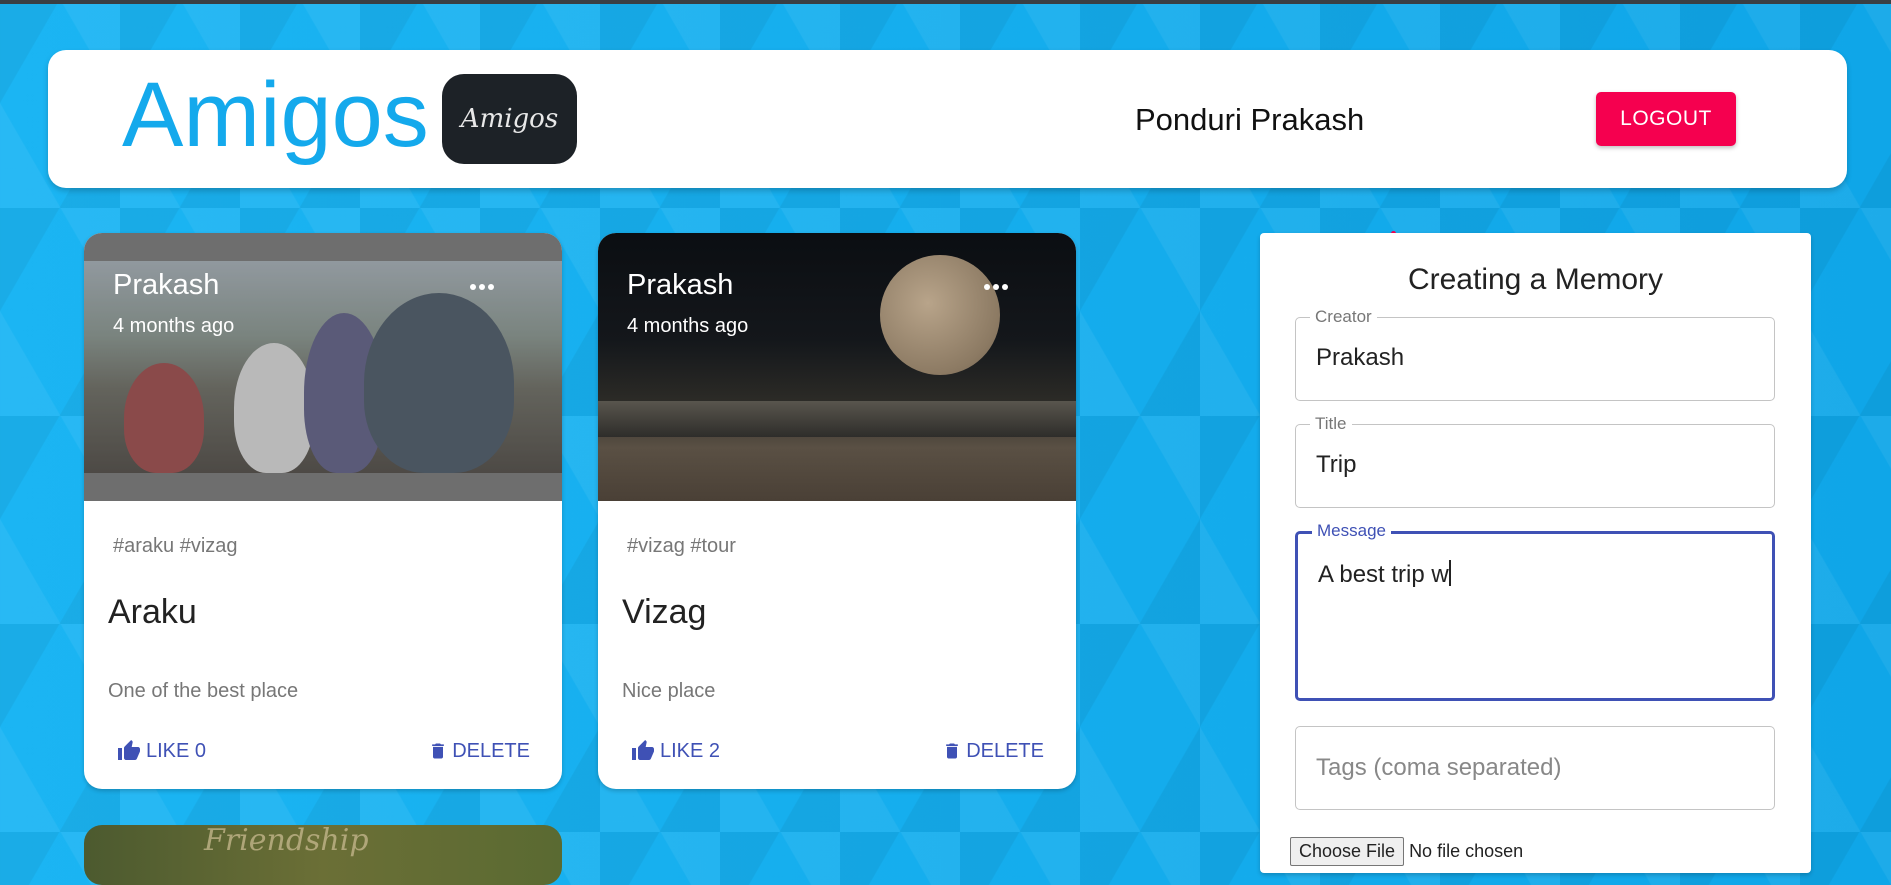 This screenshot has width=1891, height=885. I want to click on post-message: One of the best place, so click(203, 691).